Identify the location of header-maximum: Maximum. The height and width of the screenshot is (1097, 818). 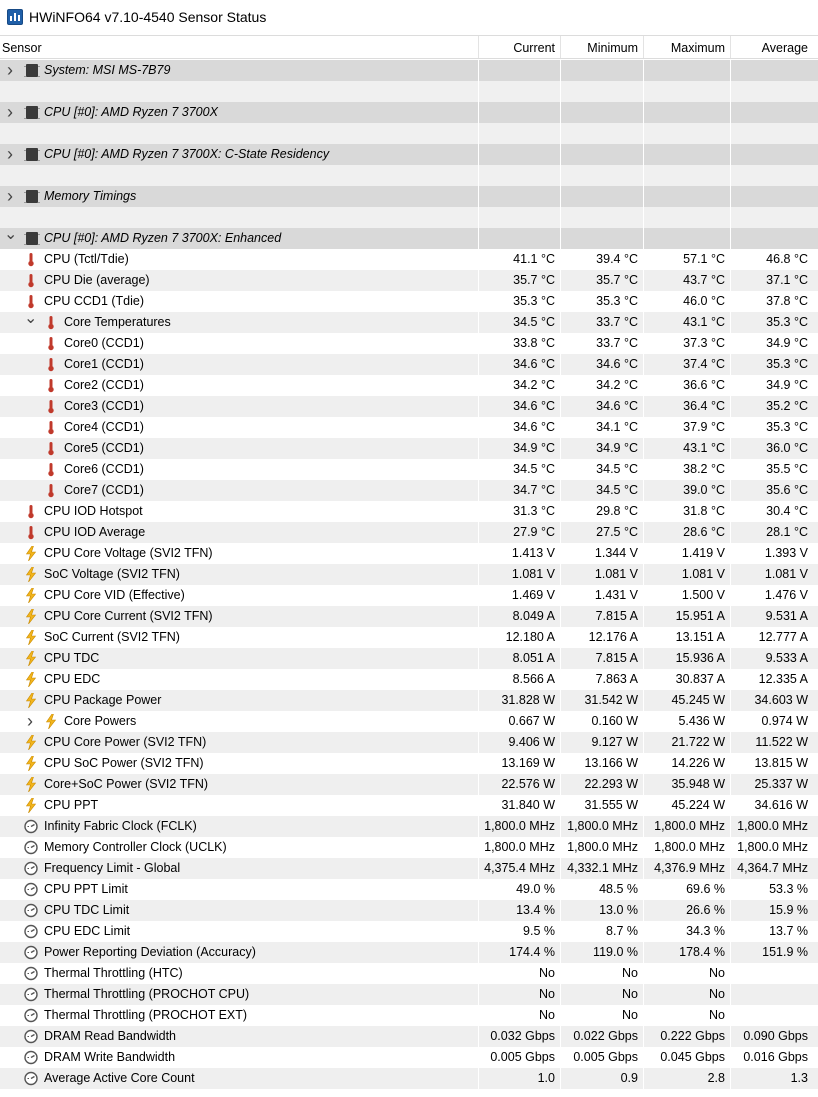
(685, 47).